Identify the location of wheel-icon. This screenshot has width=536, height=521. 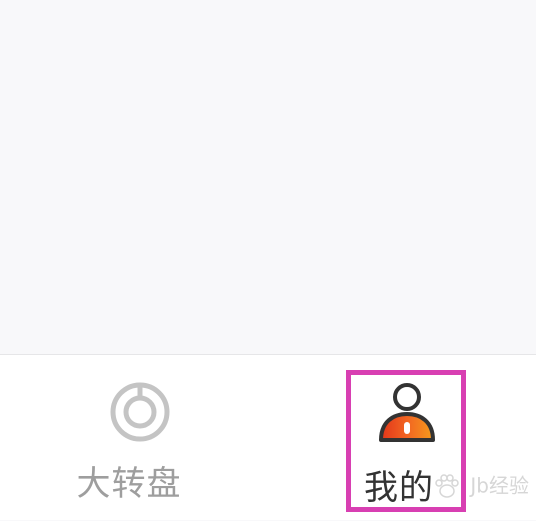
(140, 412).